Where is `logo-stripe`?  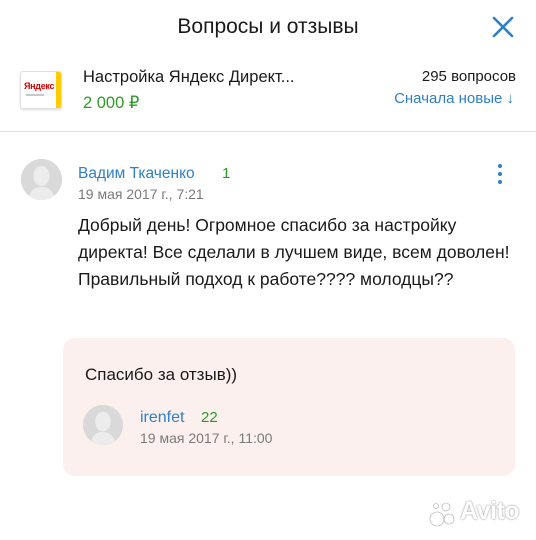
logo-stripe is located at coordinates (58, 90).